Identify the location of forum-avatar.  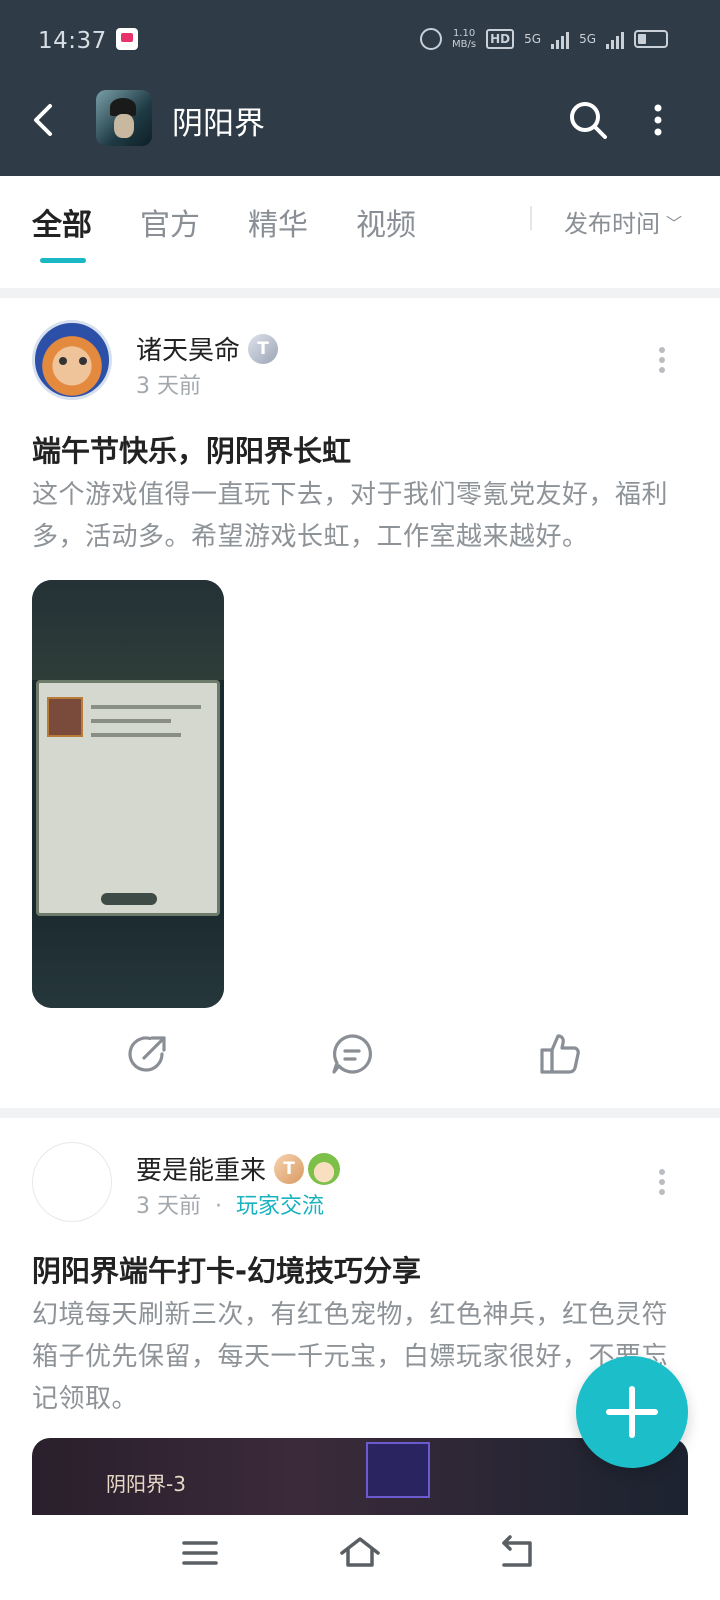
(124, 118).